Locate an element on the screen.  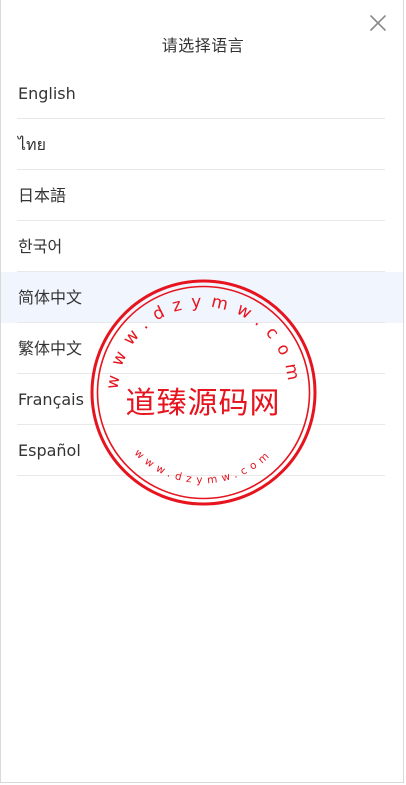
language-option-english: English is located at coordinates (202, 93).